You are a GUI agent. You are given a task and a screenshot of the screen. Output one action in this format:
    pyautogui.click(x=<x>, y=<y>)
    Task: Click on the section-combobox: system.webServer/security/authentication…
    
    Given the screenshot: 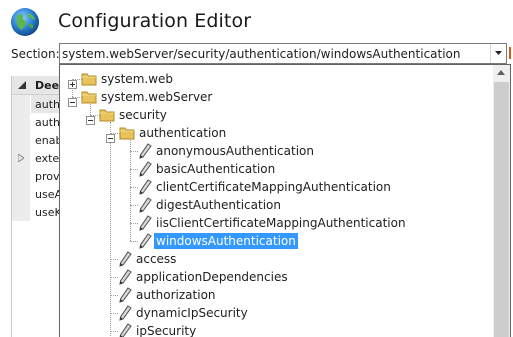 What is the action you would take?
    pyautogui.click(x=283, y=53)
    